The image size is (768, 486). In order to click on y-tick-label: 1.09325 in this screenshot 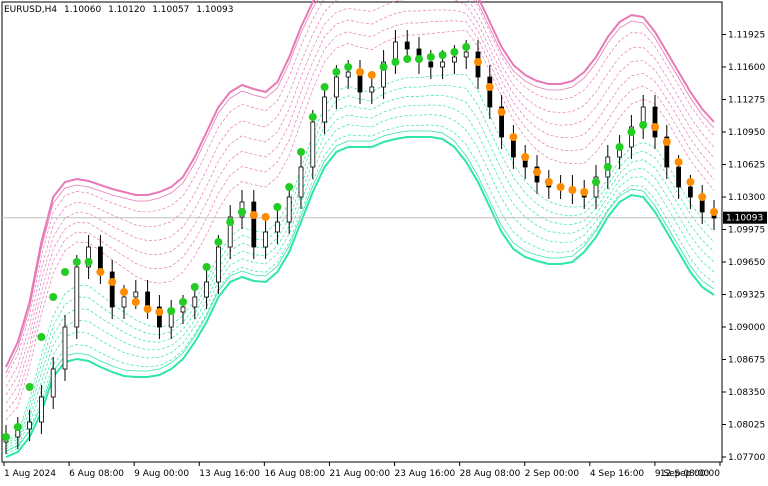, I will do `click(746, 296)`.